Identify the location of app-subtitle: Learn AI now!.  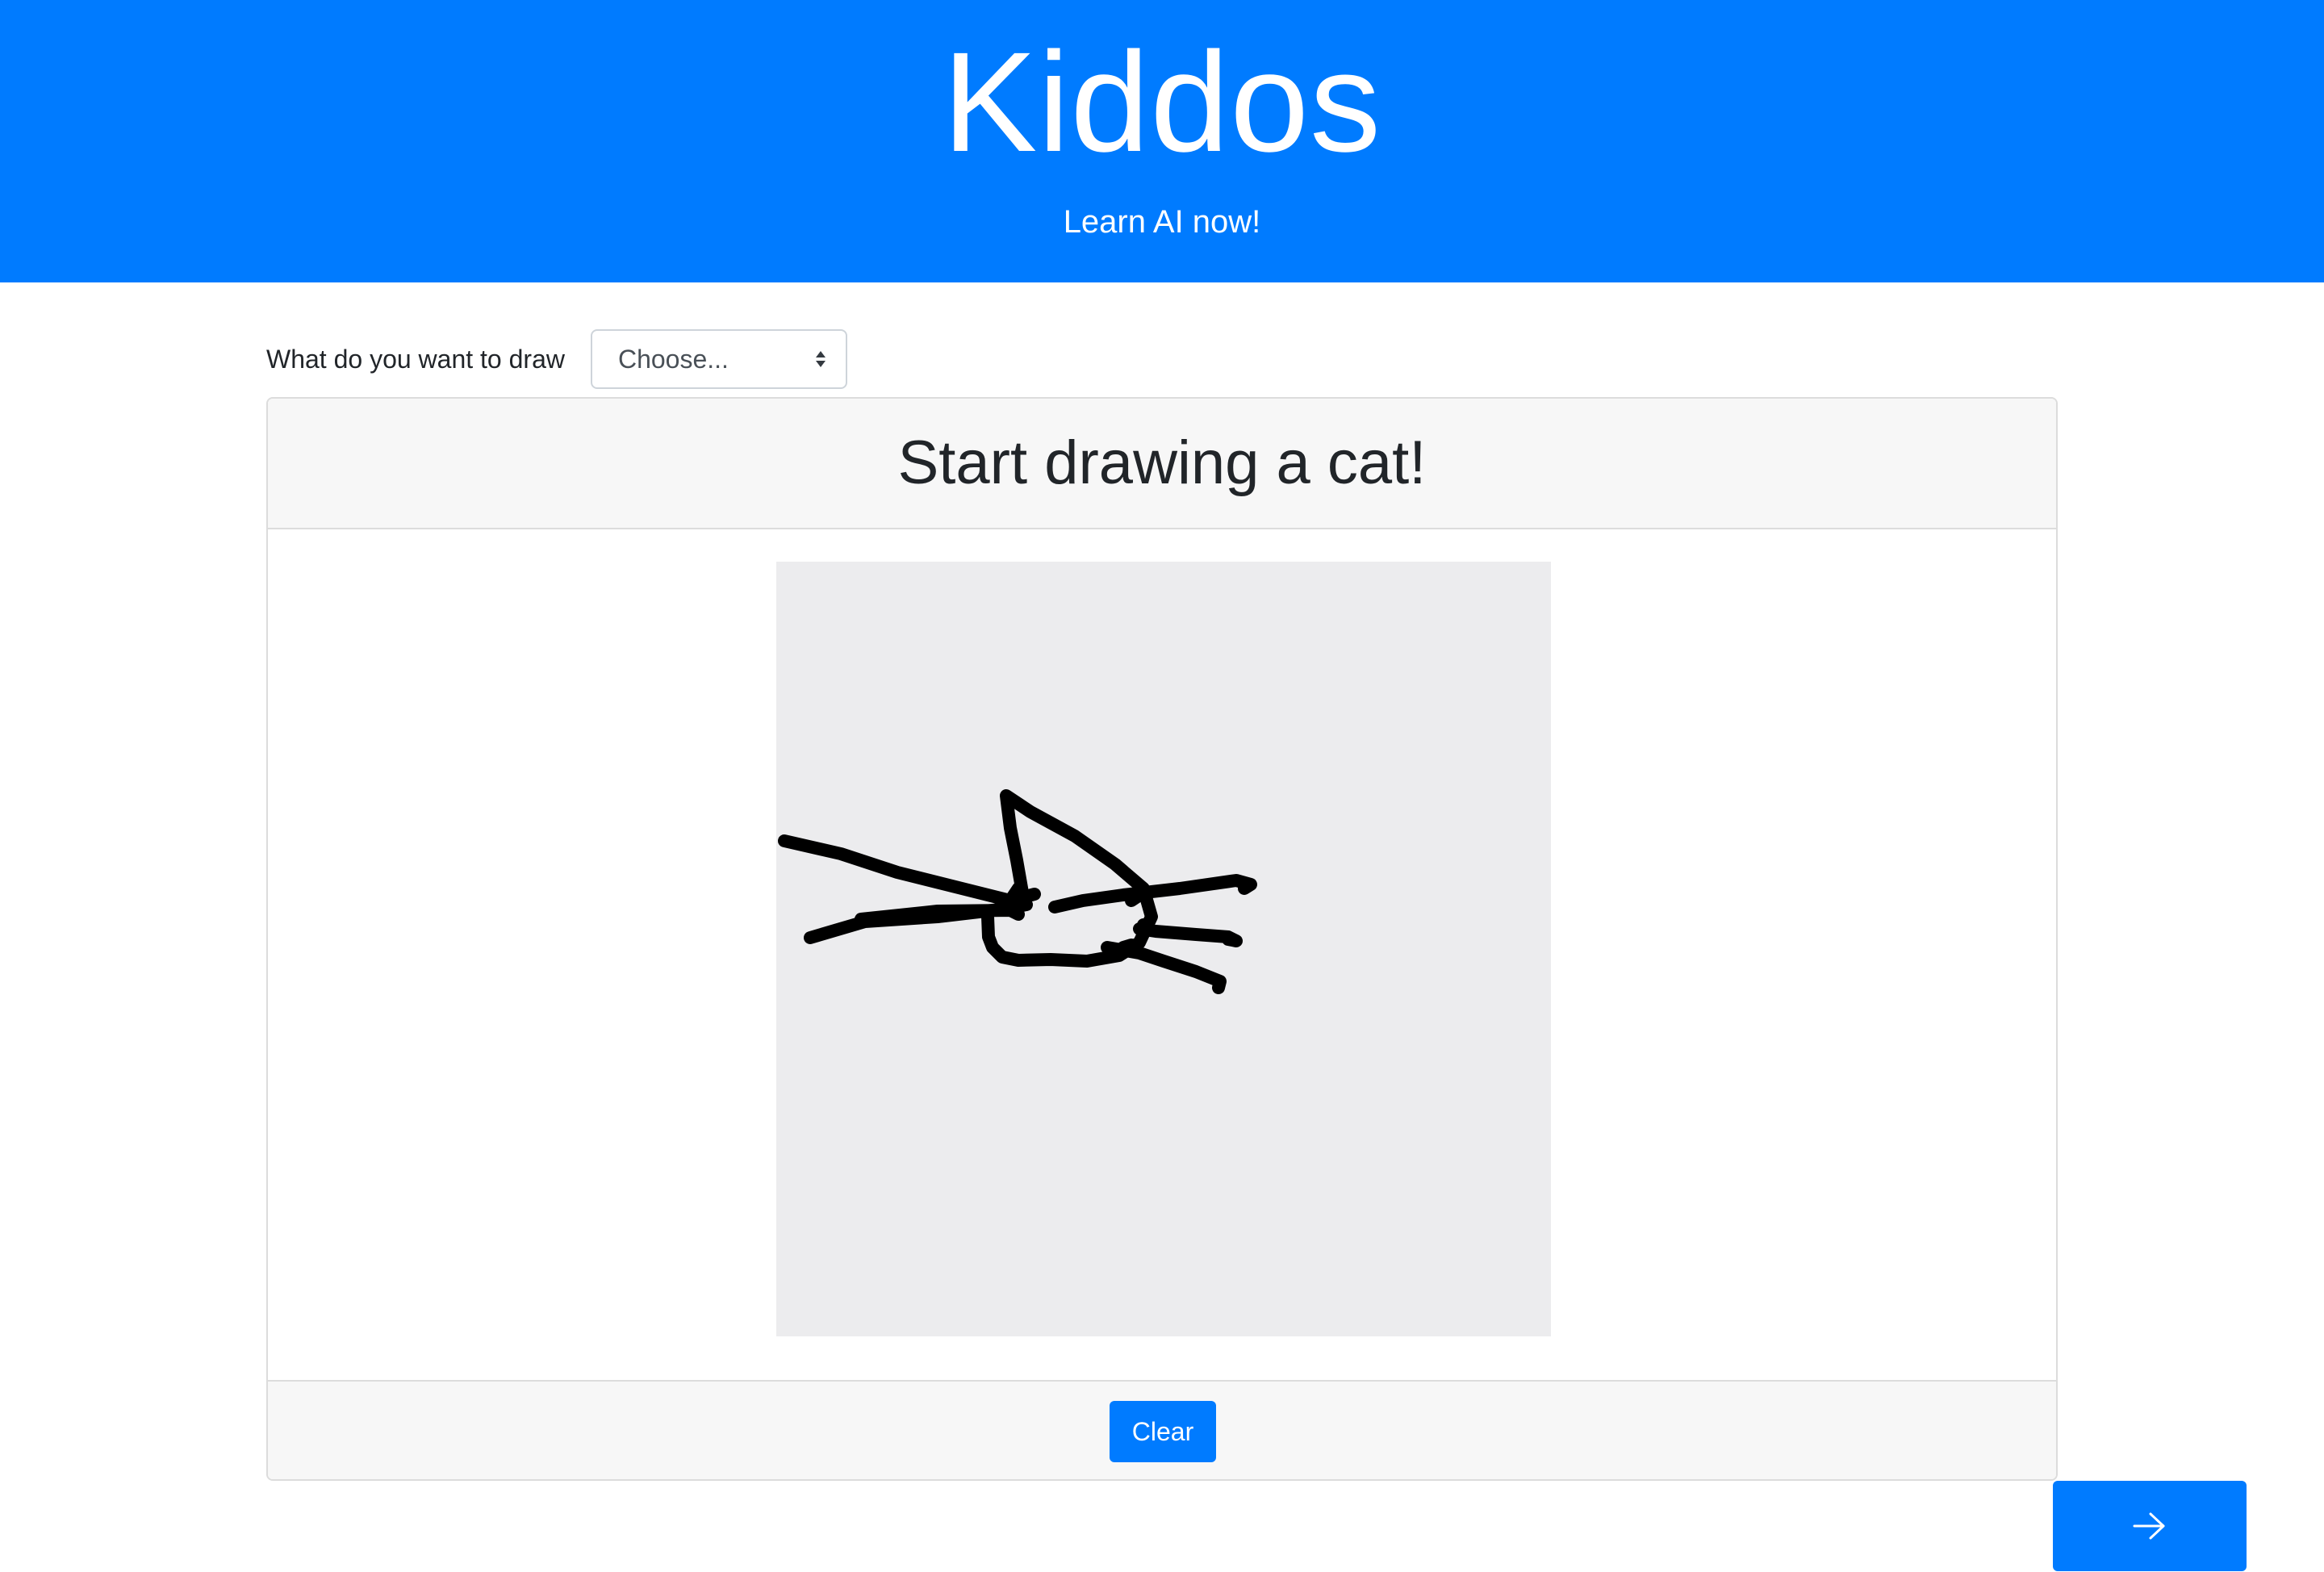
(1162, 222).